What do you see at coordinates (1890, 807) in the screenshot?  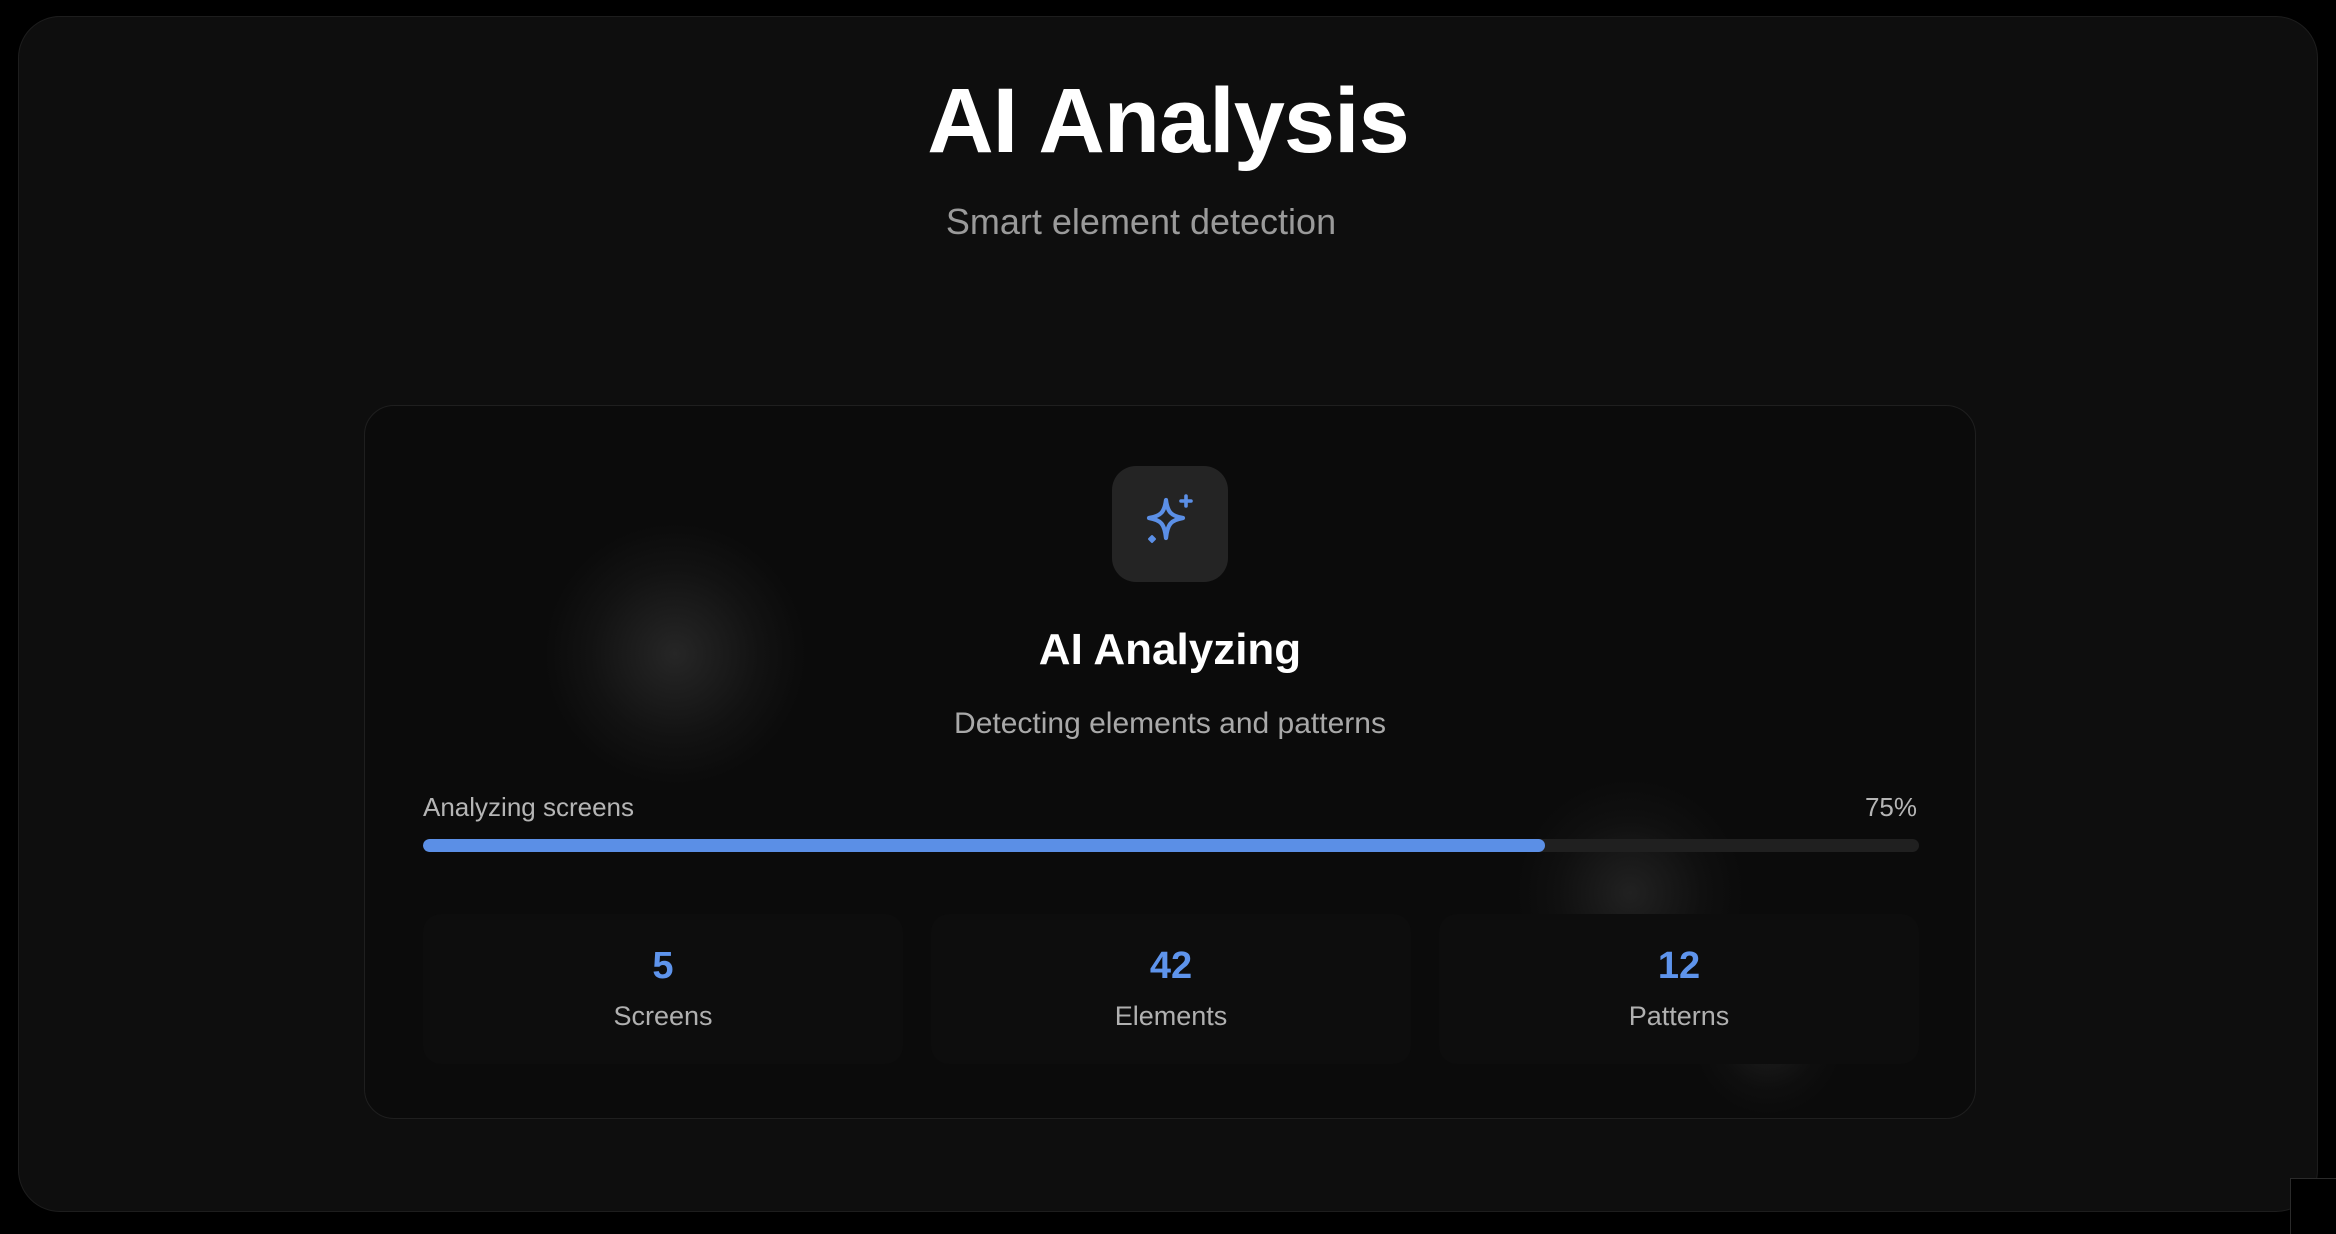 I see `progress-percent: 75%` at bounding box center [1890, 807].